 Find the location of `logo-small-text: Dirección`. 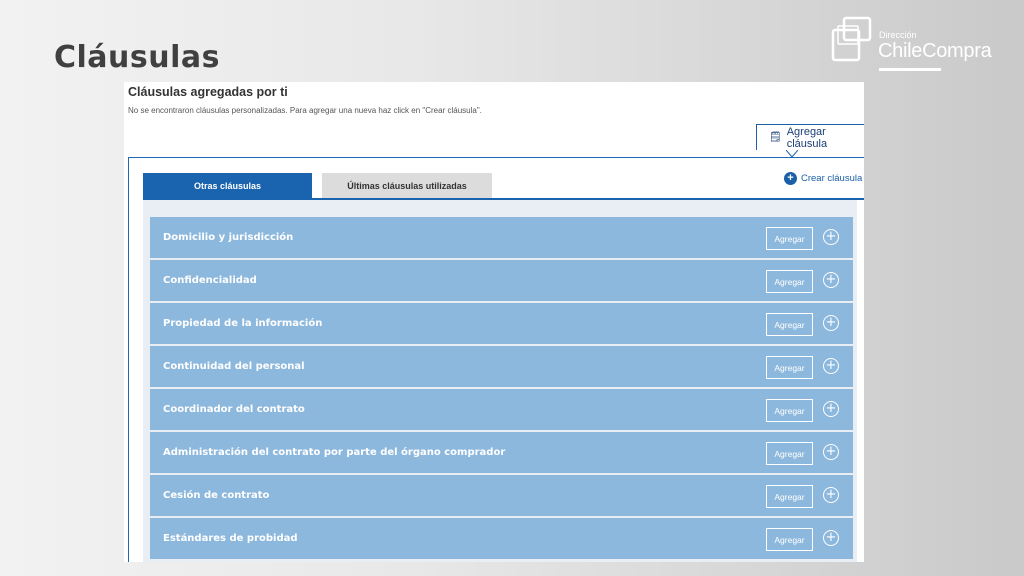

logo-small-text: Dirección is located at coordinates (898, 35).